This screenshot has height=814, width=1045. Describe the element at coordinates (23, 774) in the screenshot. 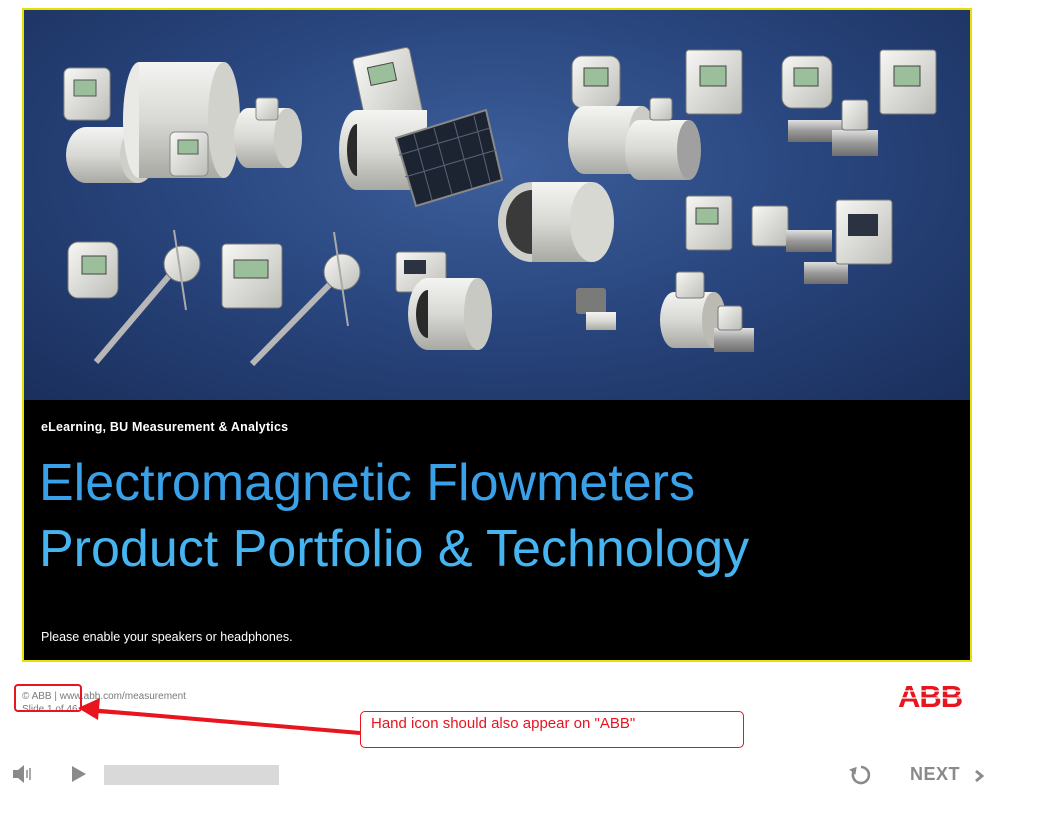

I see `speaker-icon` at that location.